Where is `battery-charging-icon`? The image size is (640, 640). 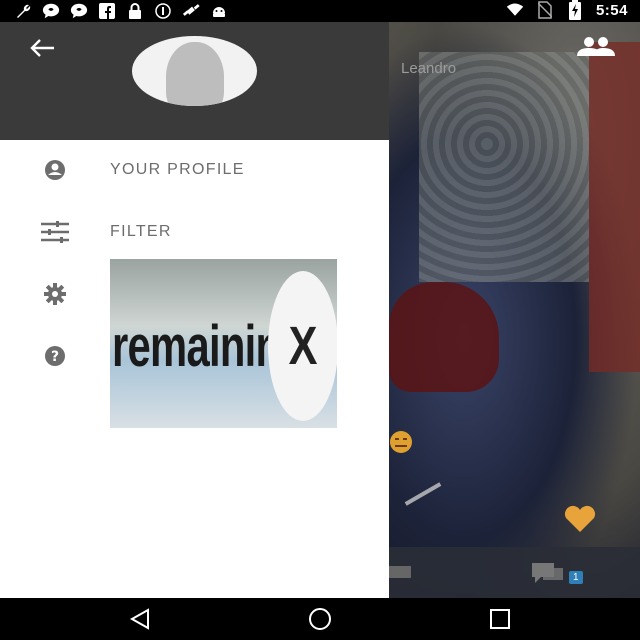
battery-charging-icon is located at coordinates (575, 10).